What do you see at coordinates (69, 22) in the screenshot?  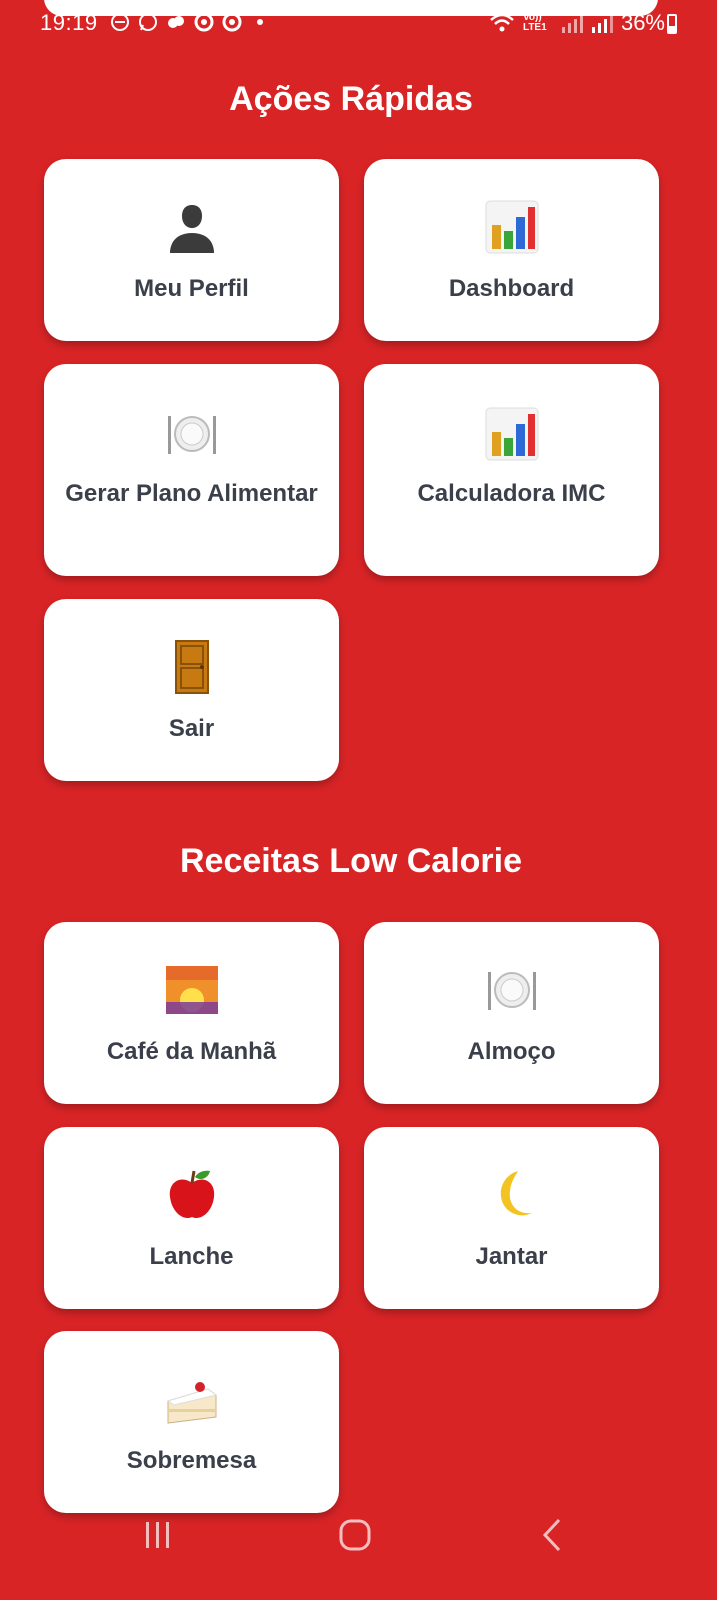 I see `status-time: 19:19` at bounding box center [69, 22].